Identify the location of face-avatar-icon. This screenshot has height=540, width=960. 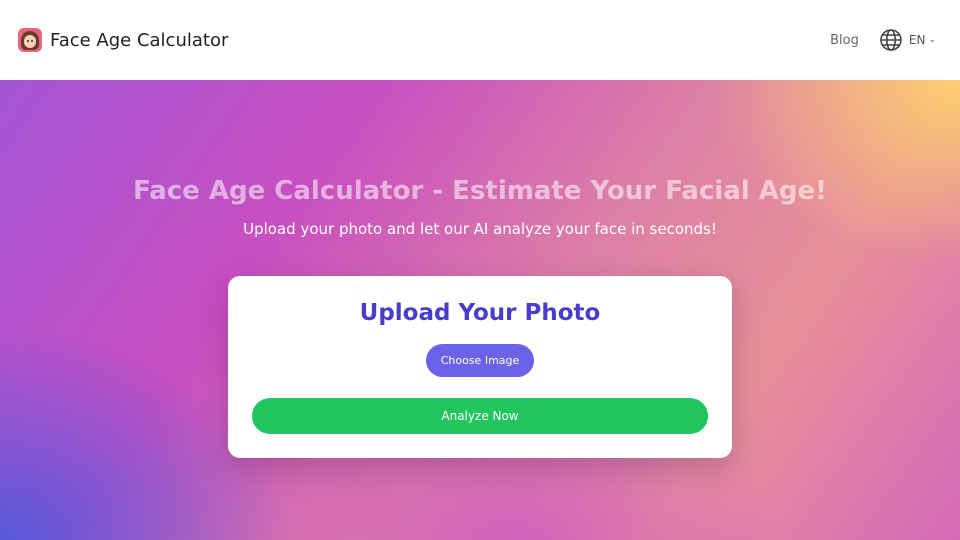
(30, 40).